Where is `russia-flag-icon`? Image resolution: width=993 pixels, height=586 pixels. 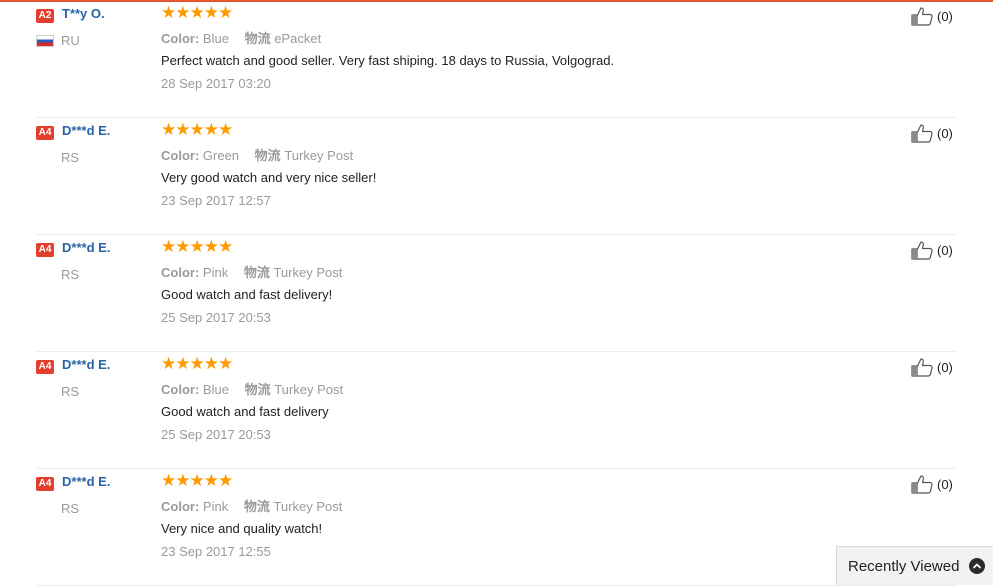
russia-flag-icon is located at coordinates (45, 41).